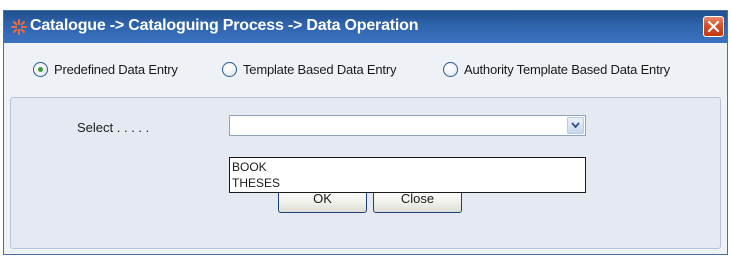 This screenshot has height=260, width=731. What do you see at coordinates (407, 125) in the screenshot?
I see `select-combobox` at bounding box center [407, 125].